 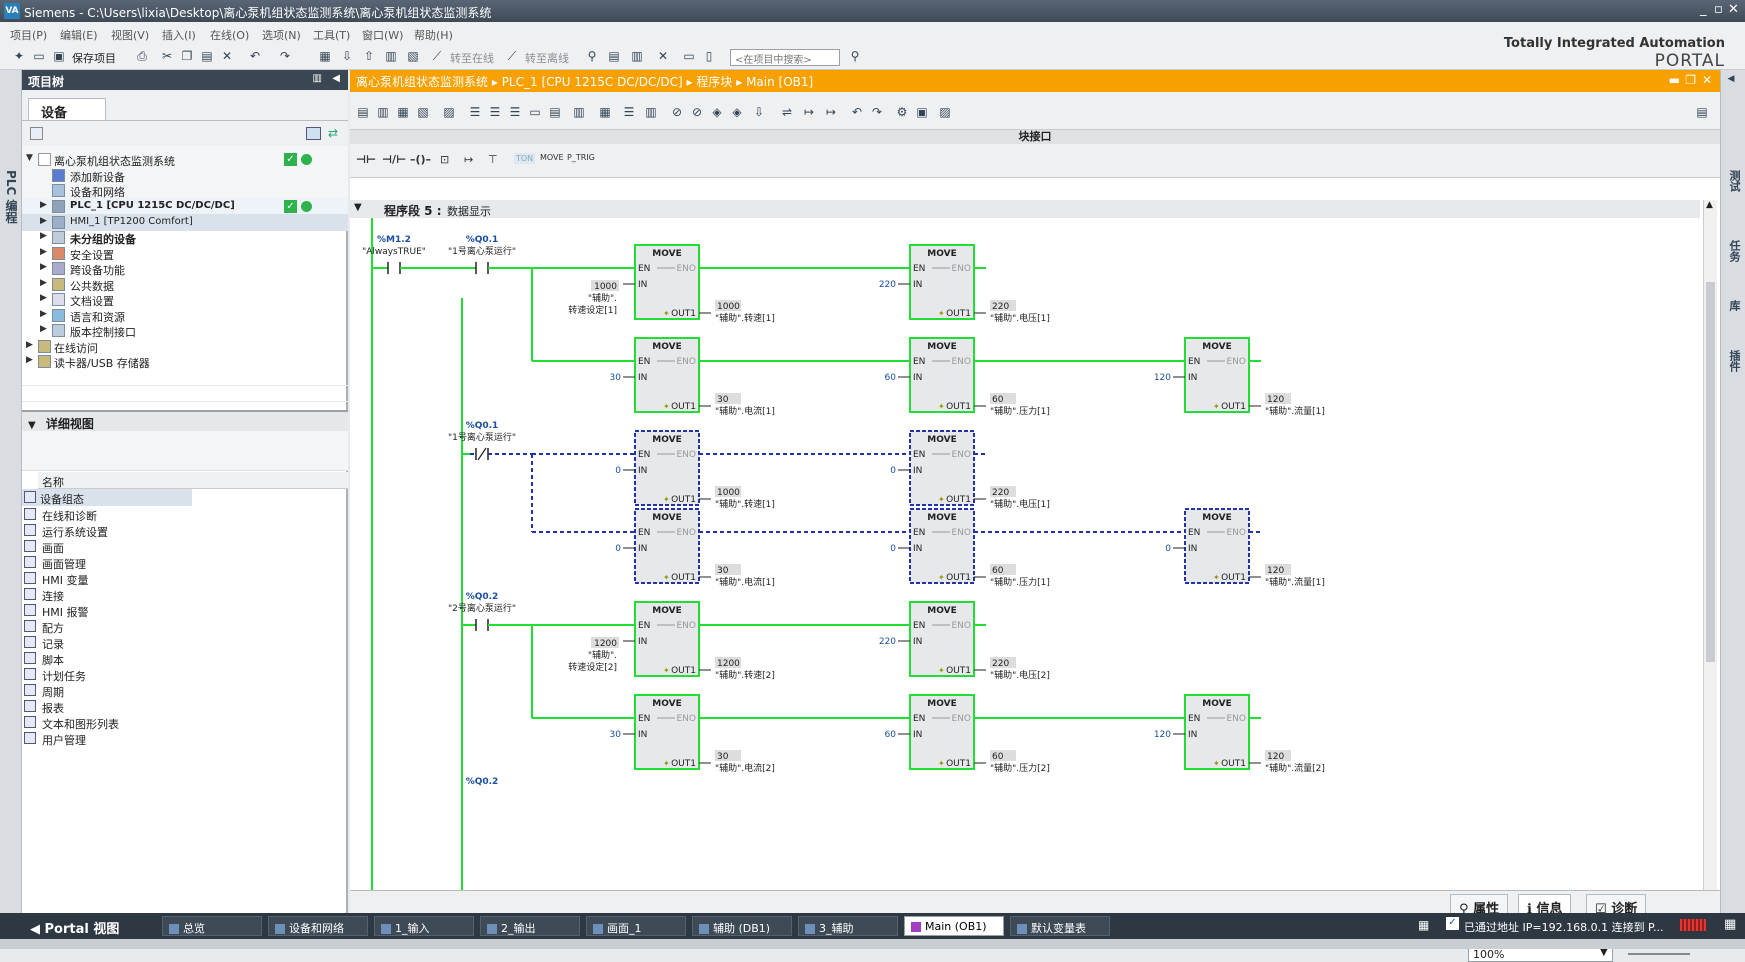 I want to click on ton-button: TON, so click(x=525, y=158).